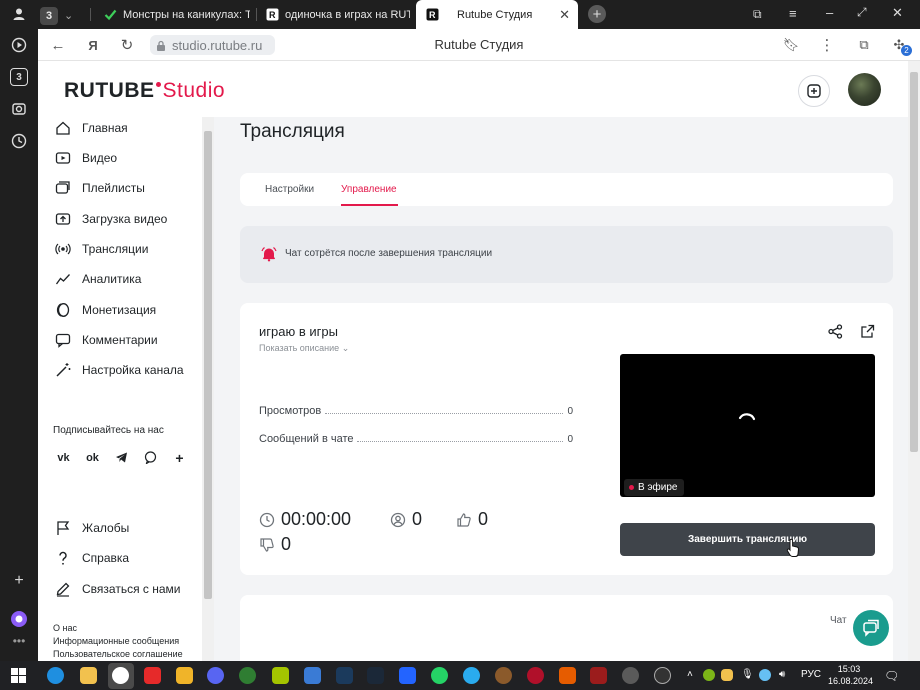  I want to click on vk-icon: vk, so click(63, 457).